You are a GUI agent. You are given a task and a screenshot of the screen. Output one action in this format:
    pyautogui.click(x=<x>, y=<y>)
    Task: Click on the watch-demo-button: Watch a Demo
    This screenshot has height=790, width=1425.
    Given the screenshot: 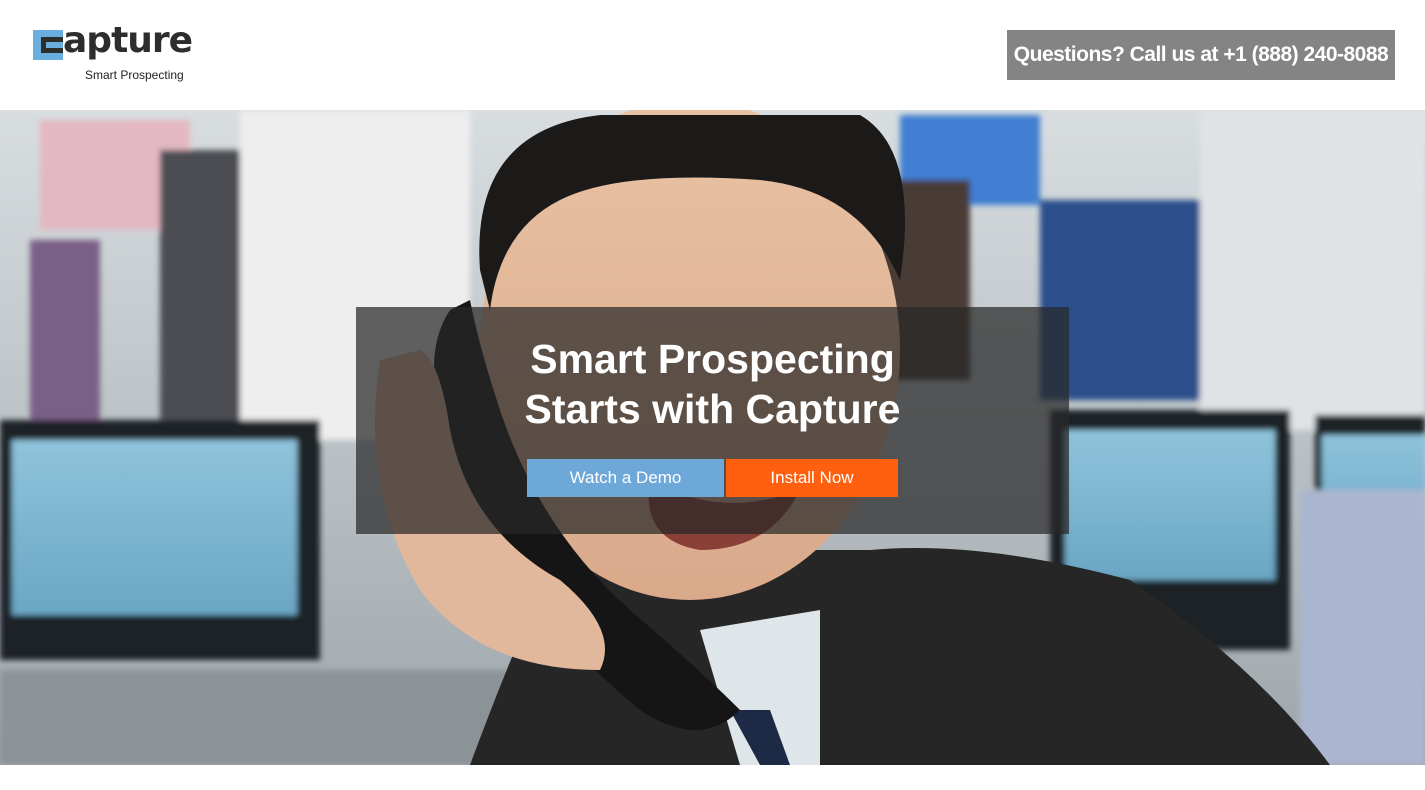 What is the action you would take?
    pyautogui.click(x=625, y=478)
    